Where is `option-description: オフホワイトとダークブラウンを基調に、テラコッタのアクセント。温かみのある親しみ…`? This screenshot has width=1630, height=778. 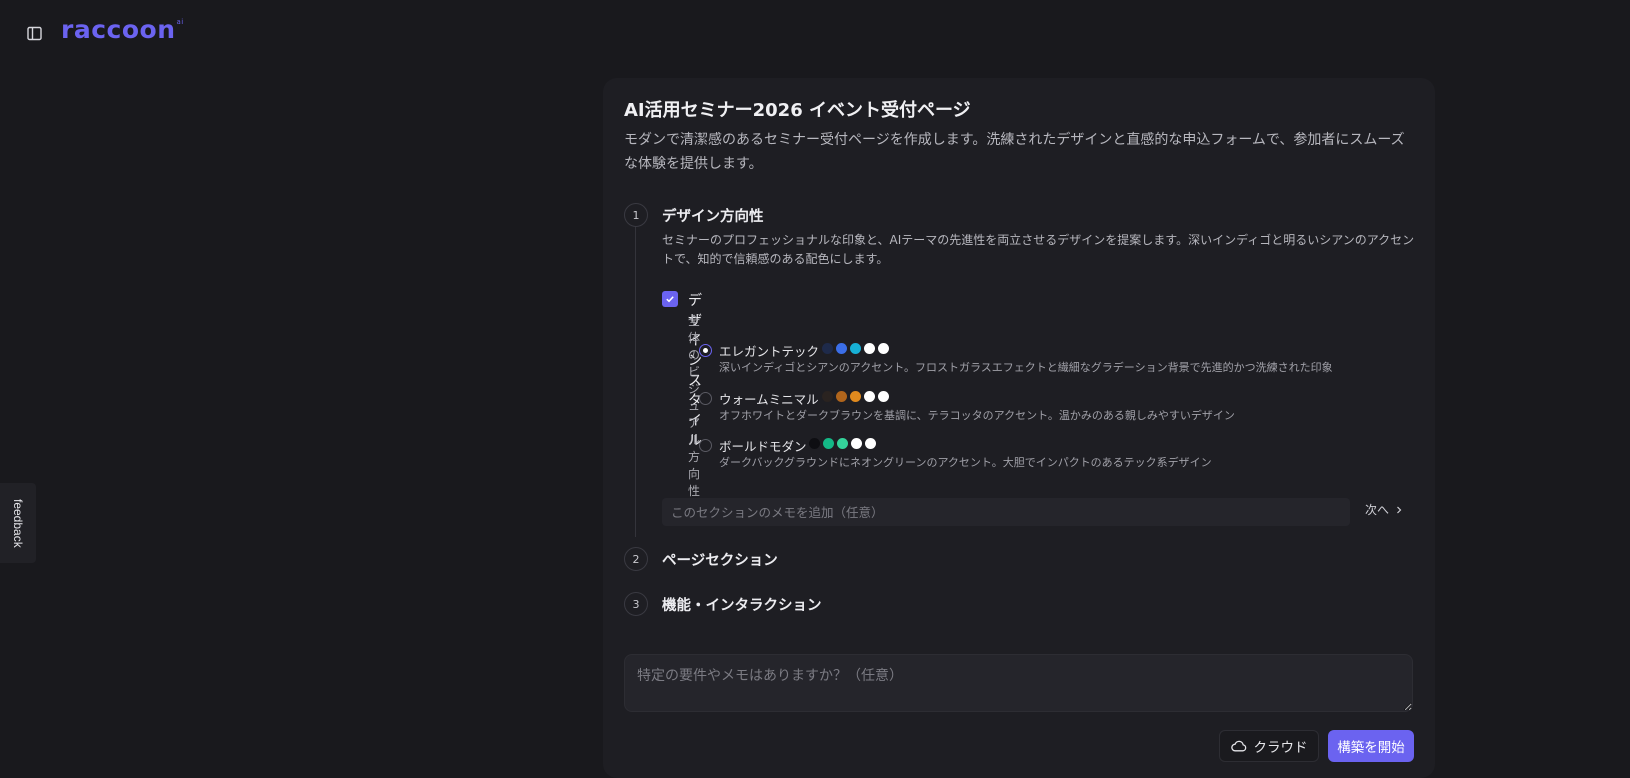
option-description: オフホワイトとダークブラウンを基調に、テラコッタのアクセント。温かみのある親しみ… is located at coordinates (977, 415).